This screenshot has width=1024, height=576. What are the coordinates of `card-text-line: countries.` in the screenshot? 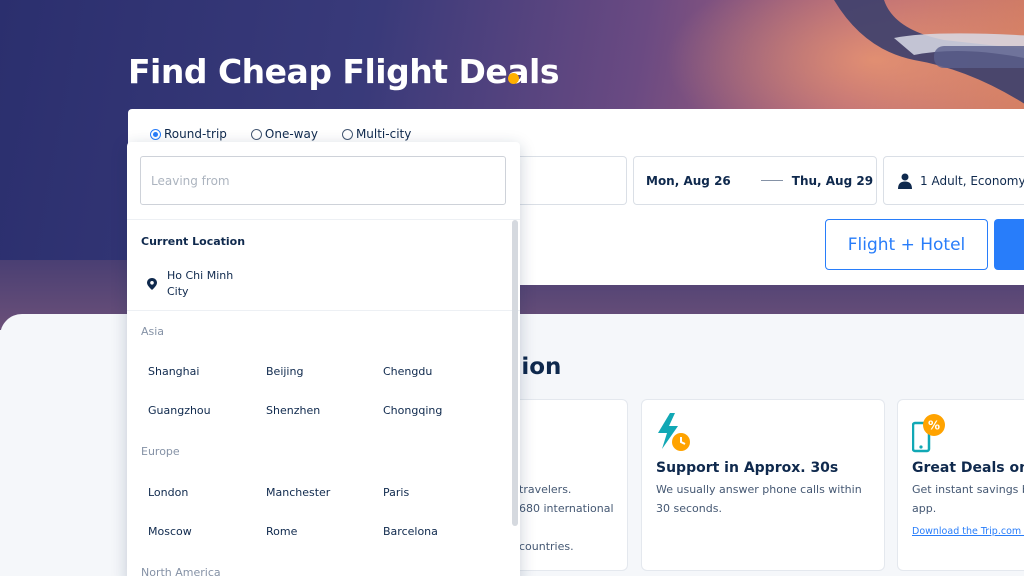 It's located at (546, 546).